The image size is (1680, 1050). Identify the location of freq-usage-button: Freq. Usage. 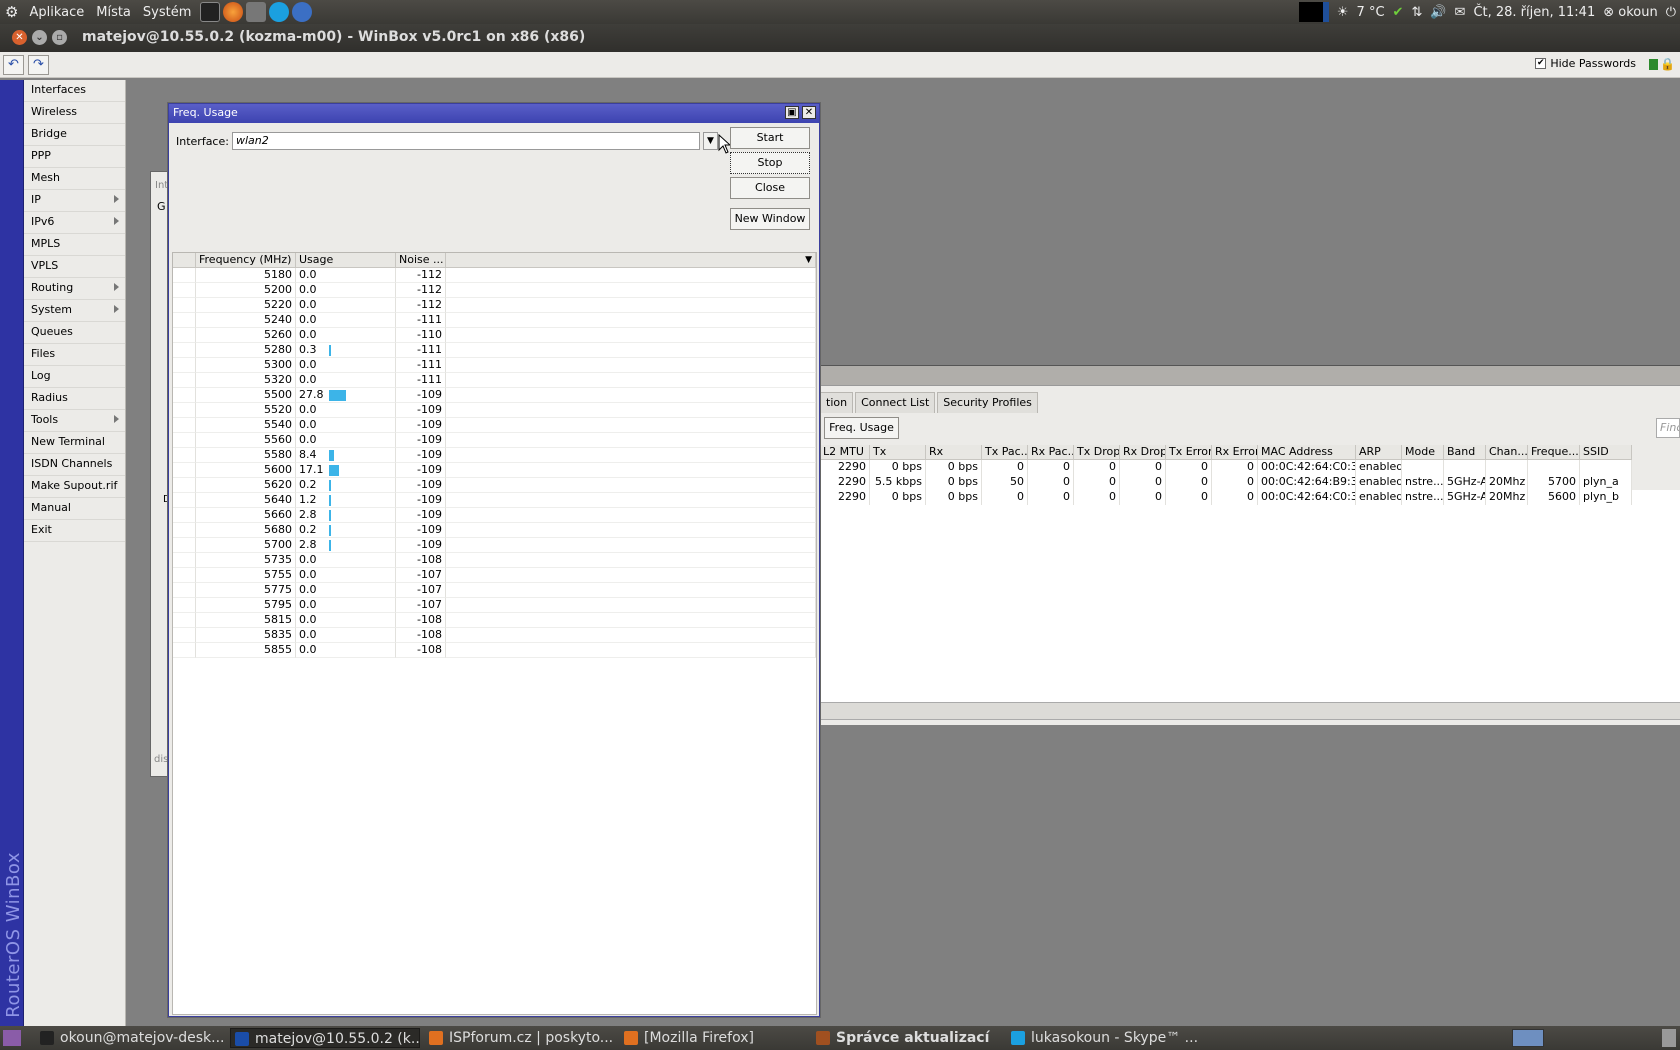
(861, 428).